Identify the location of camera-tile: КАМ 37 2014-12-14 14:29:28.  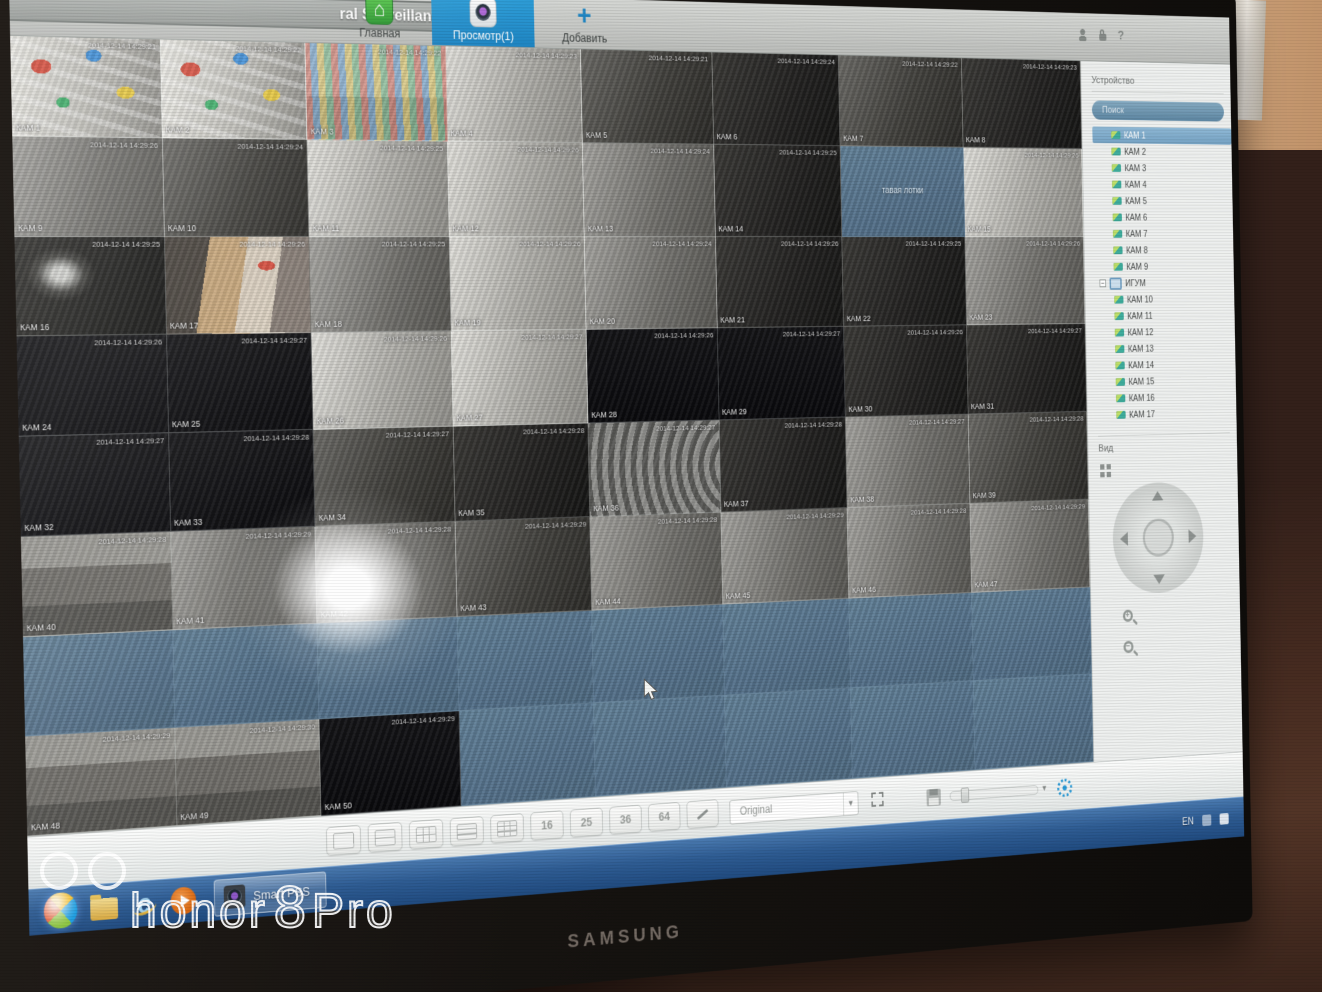
(783, 465).